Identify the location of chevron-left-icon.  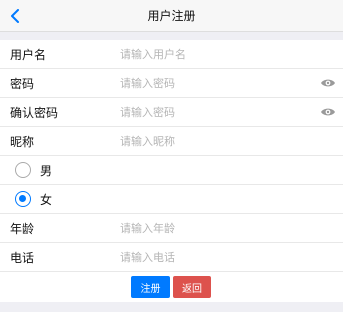
(15, 16).